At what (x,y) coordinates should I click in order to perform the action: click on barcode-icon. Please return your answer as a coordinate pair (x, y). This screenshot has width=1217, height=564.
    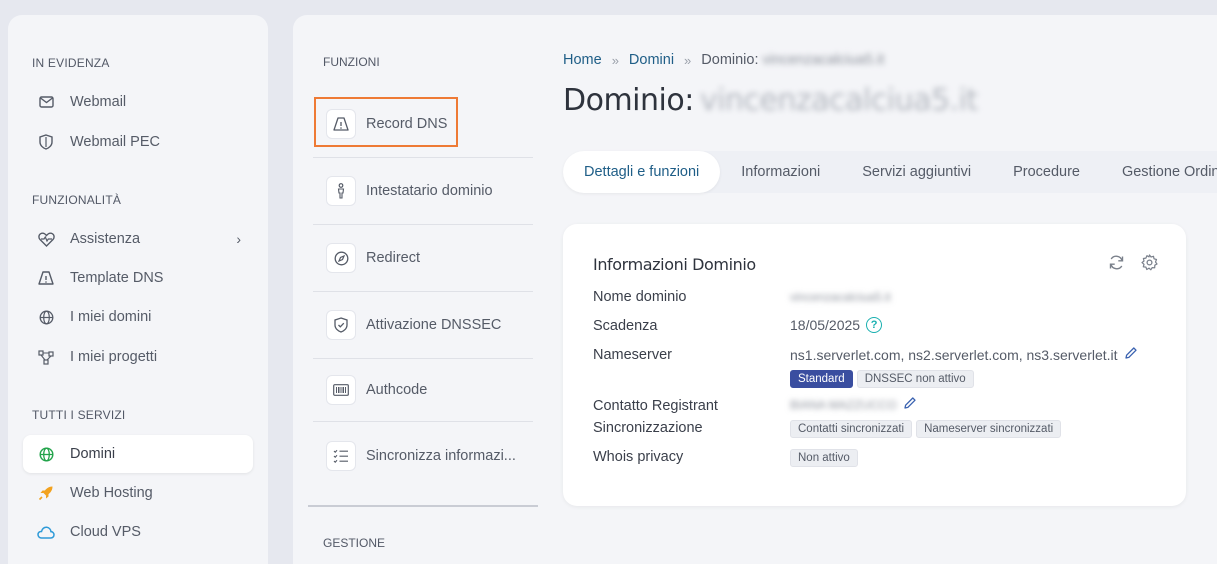
    Looking at the image, I should click on (341, 390).